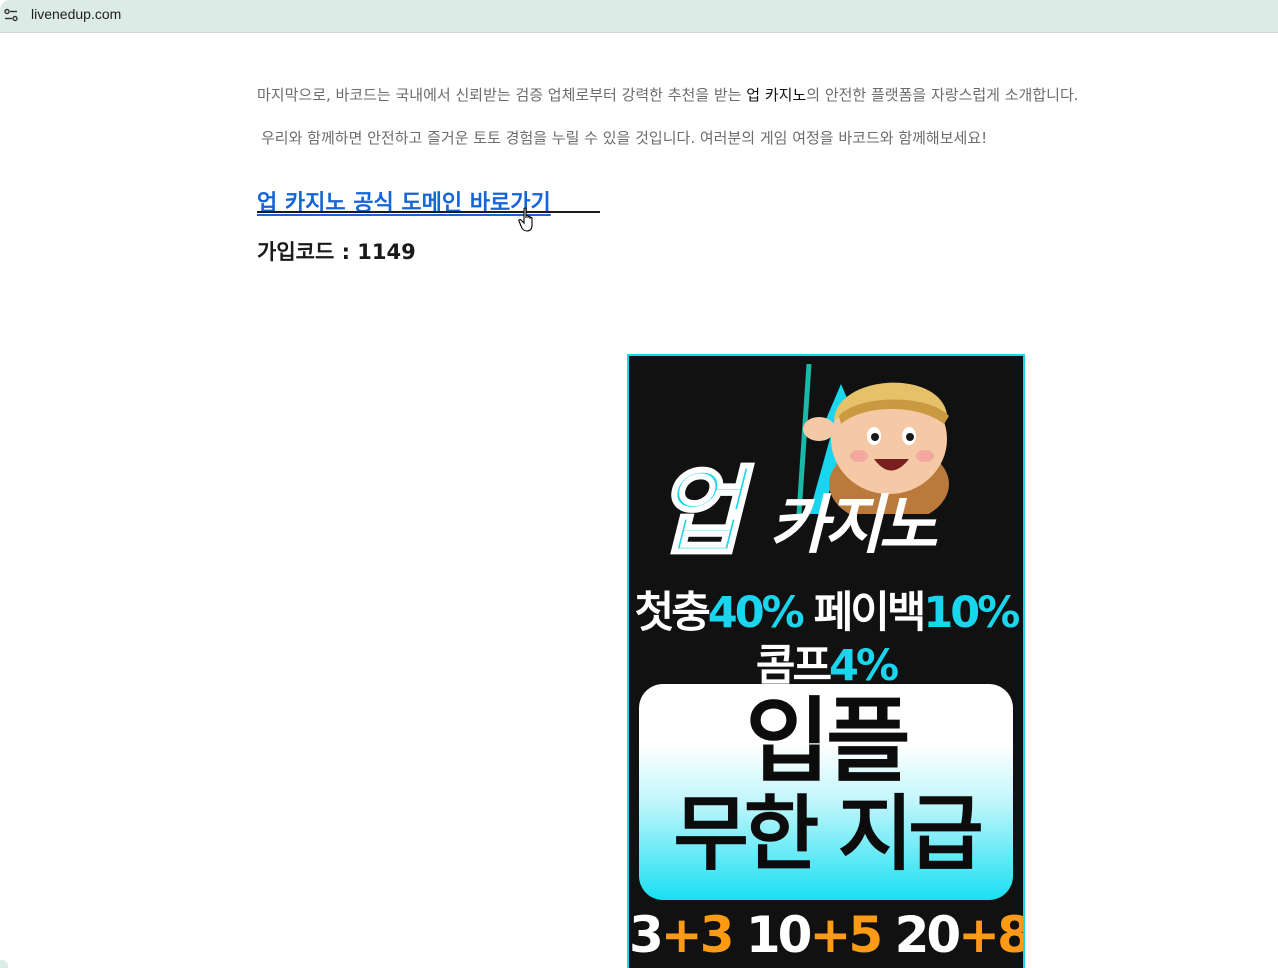 The width and height of the screenshot is (1278, 968). Describe the element at coordinates (4, 964) in the screenshot. I see `window-corner` at that location.